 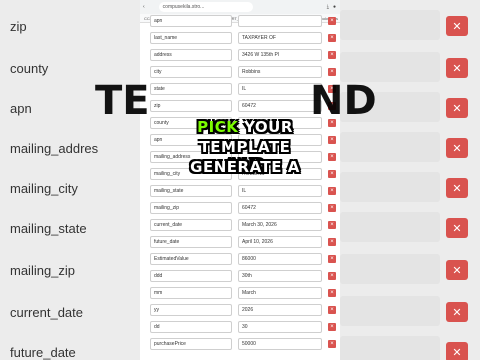 I want to click on field-name-input: county, so click(x=191, y=123).